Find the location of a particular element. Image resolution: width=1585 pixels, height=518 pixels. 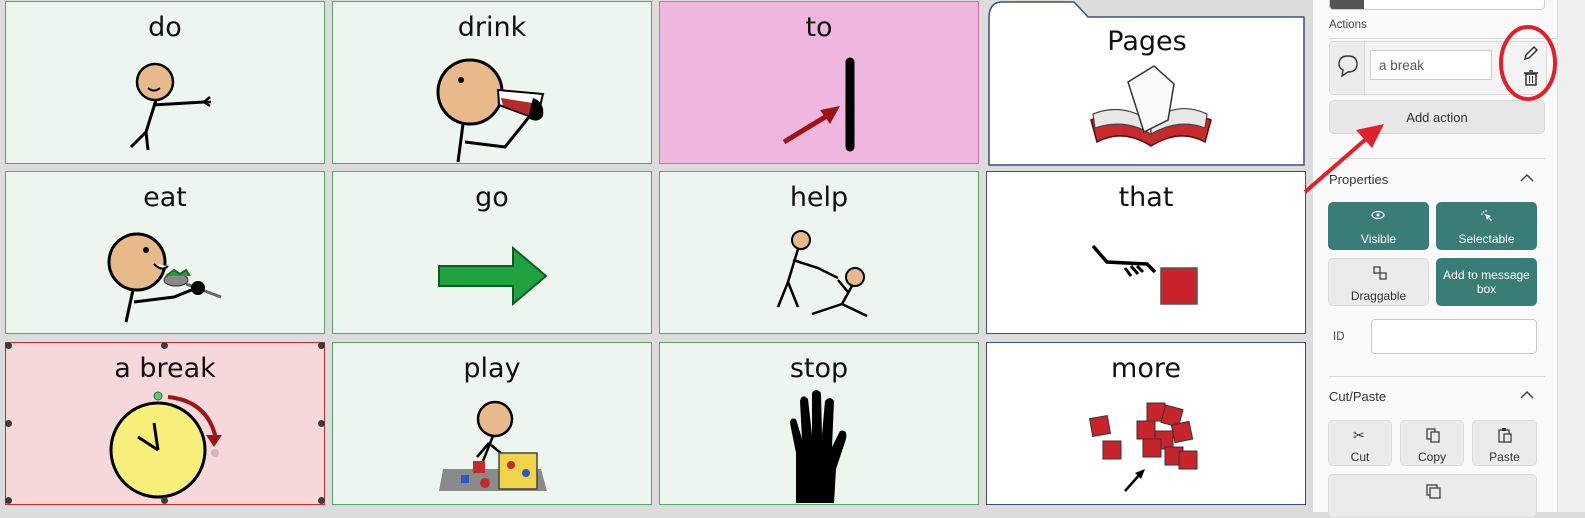

delete-trash-icon is located at coordinates (1531, 78).